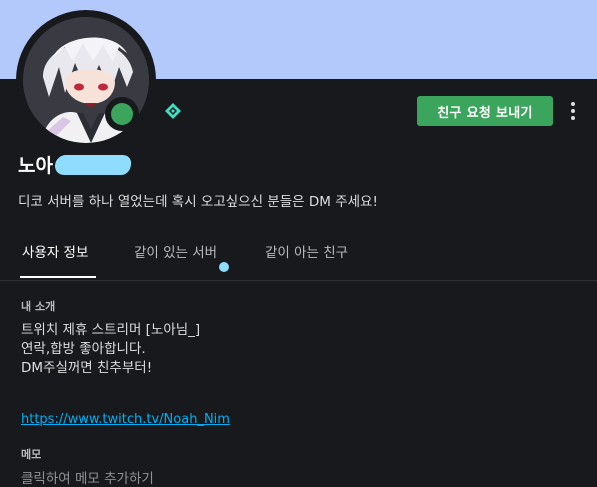 The image size is (597, 487). Describe the element at coordinates (87, 368) in the screenshot. I see `about-line: DM주실꺼면 친추부터!` at that location.